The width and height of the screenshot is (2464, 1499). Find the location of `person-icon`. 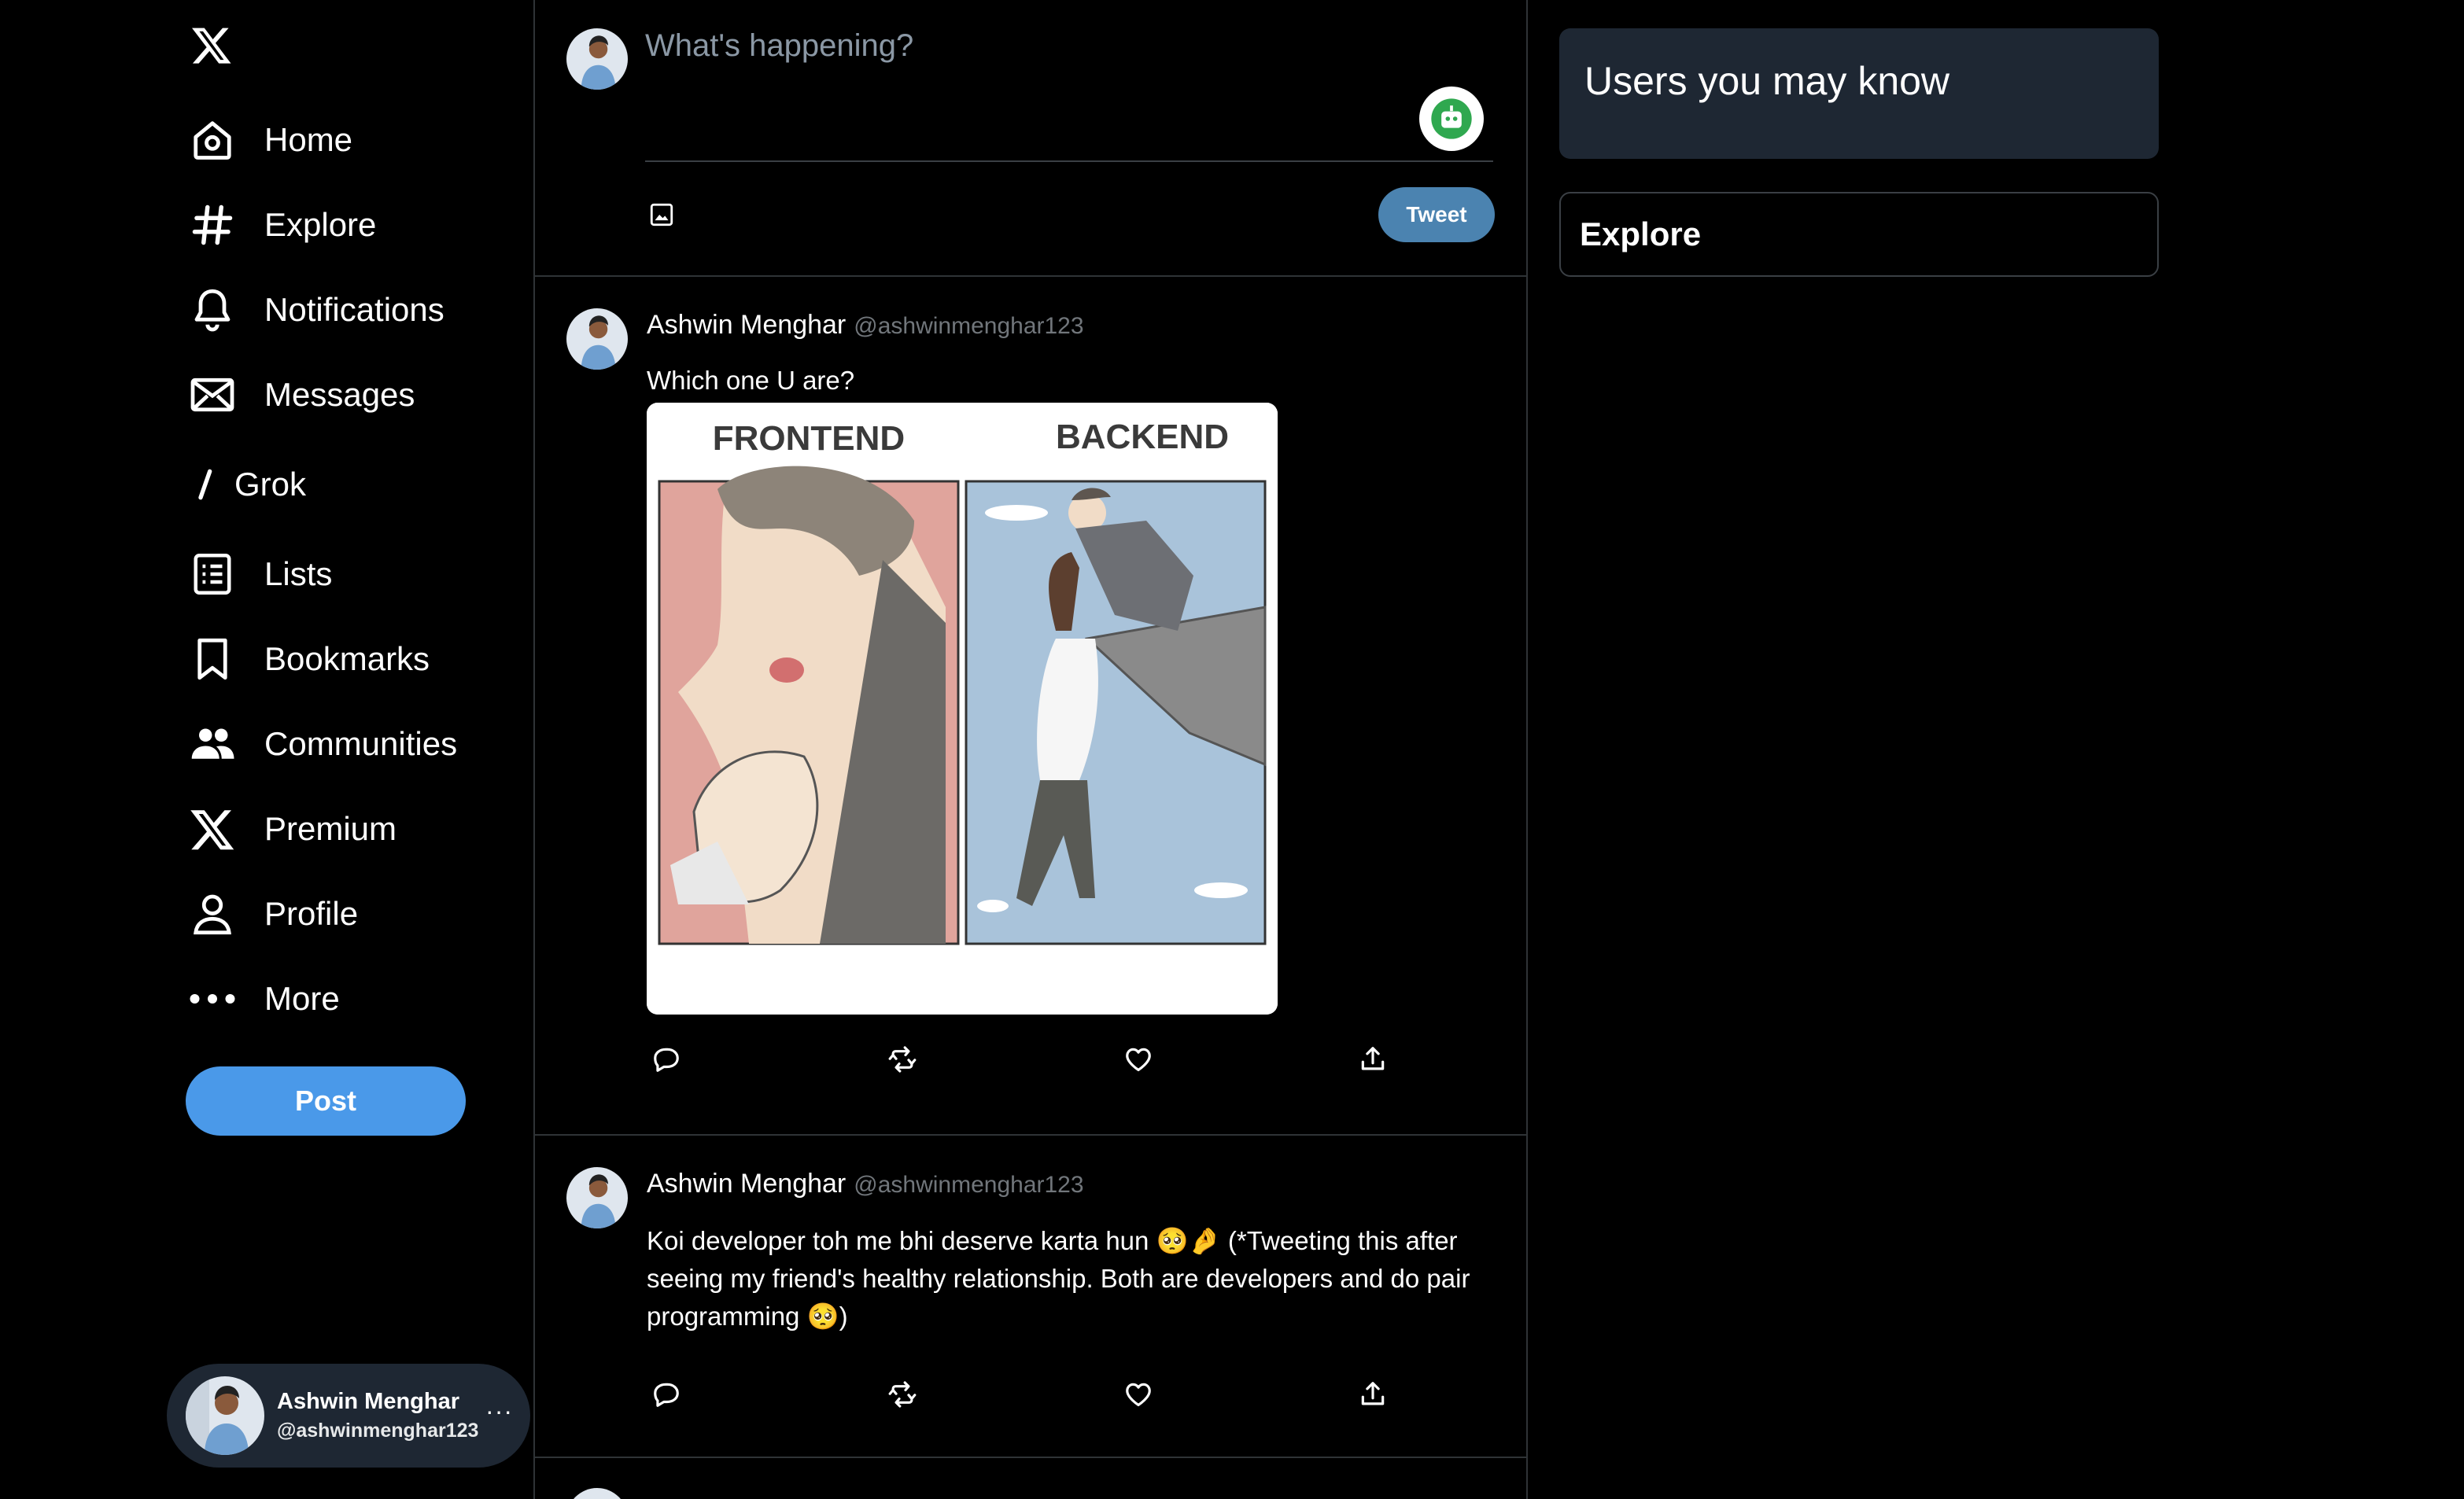

person-icon is located at coordinates (212, 913).